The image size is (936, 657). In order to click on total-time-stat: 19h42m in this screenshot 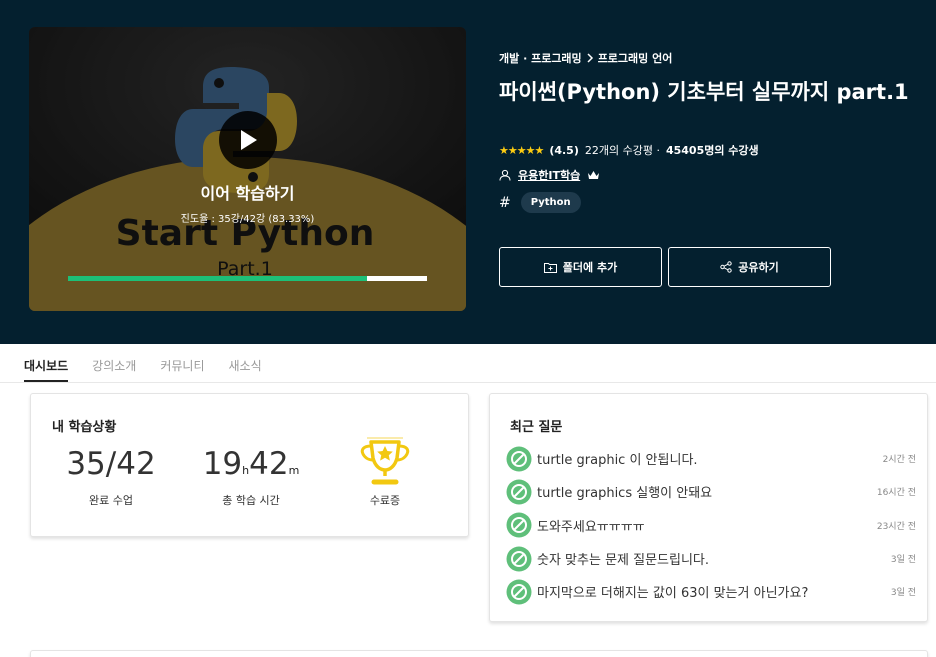, I will do `click(251, 464)`.